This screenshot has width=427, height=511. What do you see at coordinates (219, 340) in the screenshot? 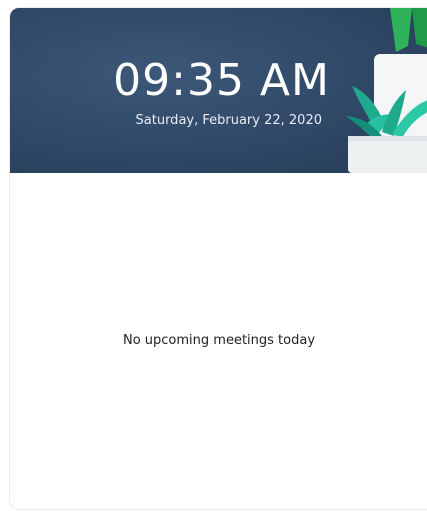
I see `no-meetings-message: No upcoming meetings today` at bounding box center [219, 340].